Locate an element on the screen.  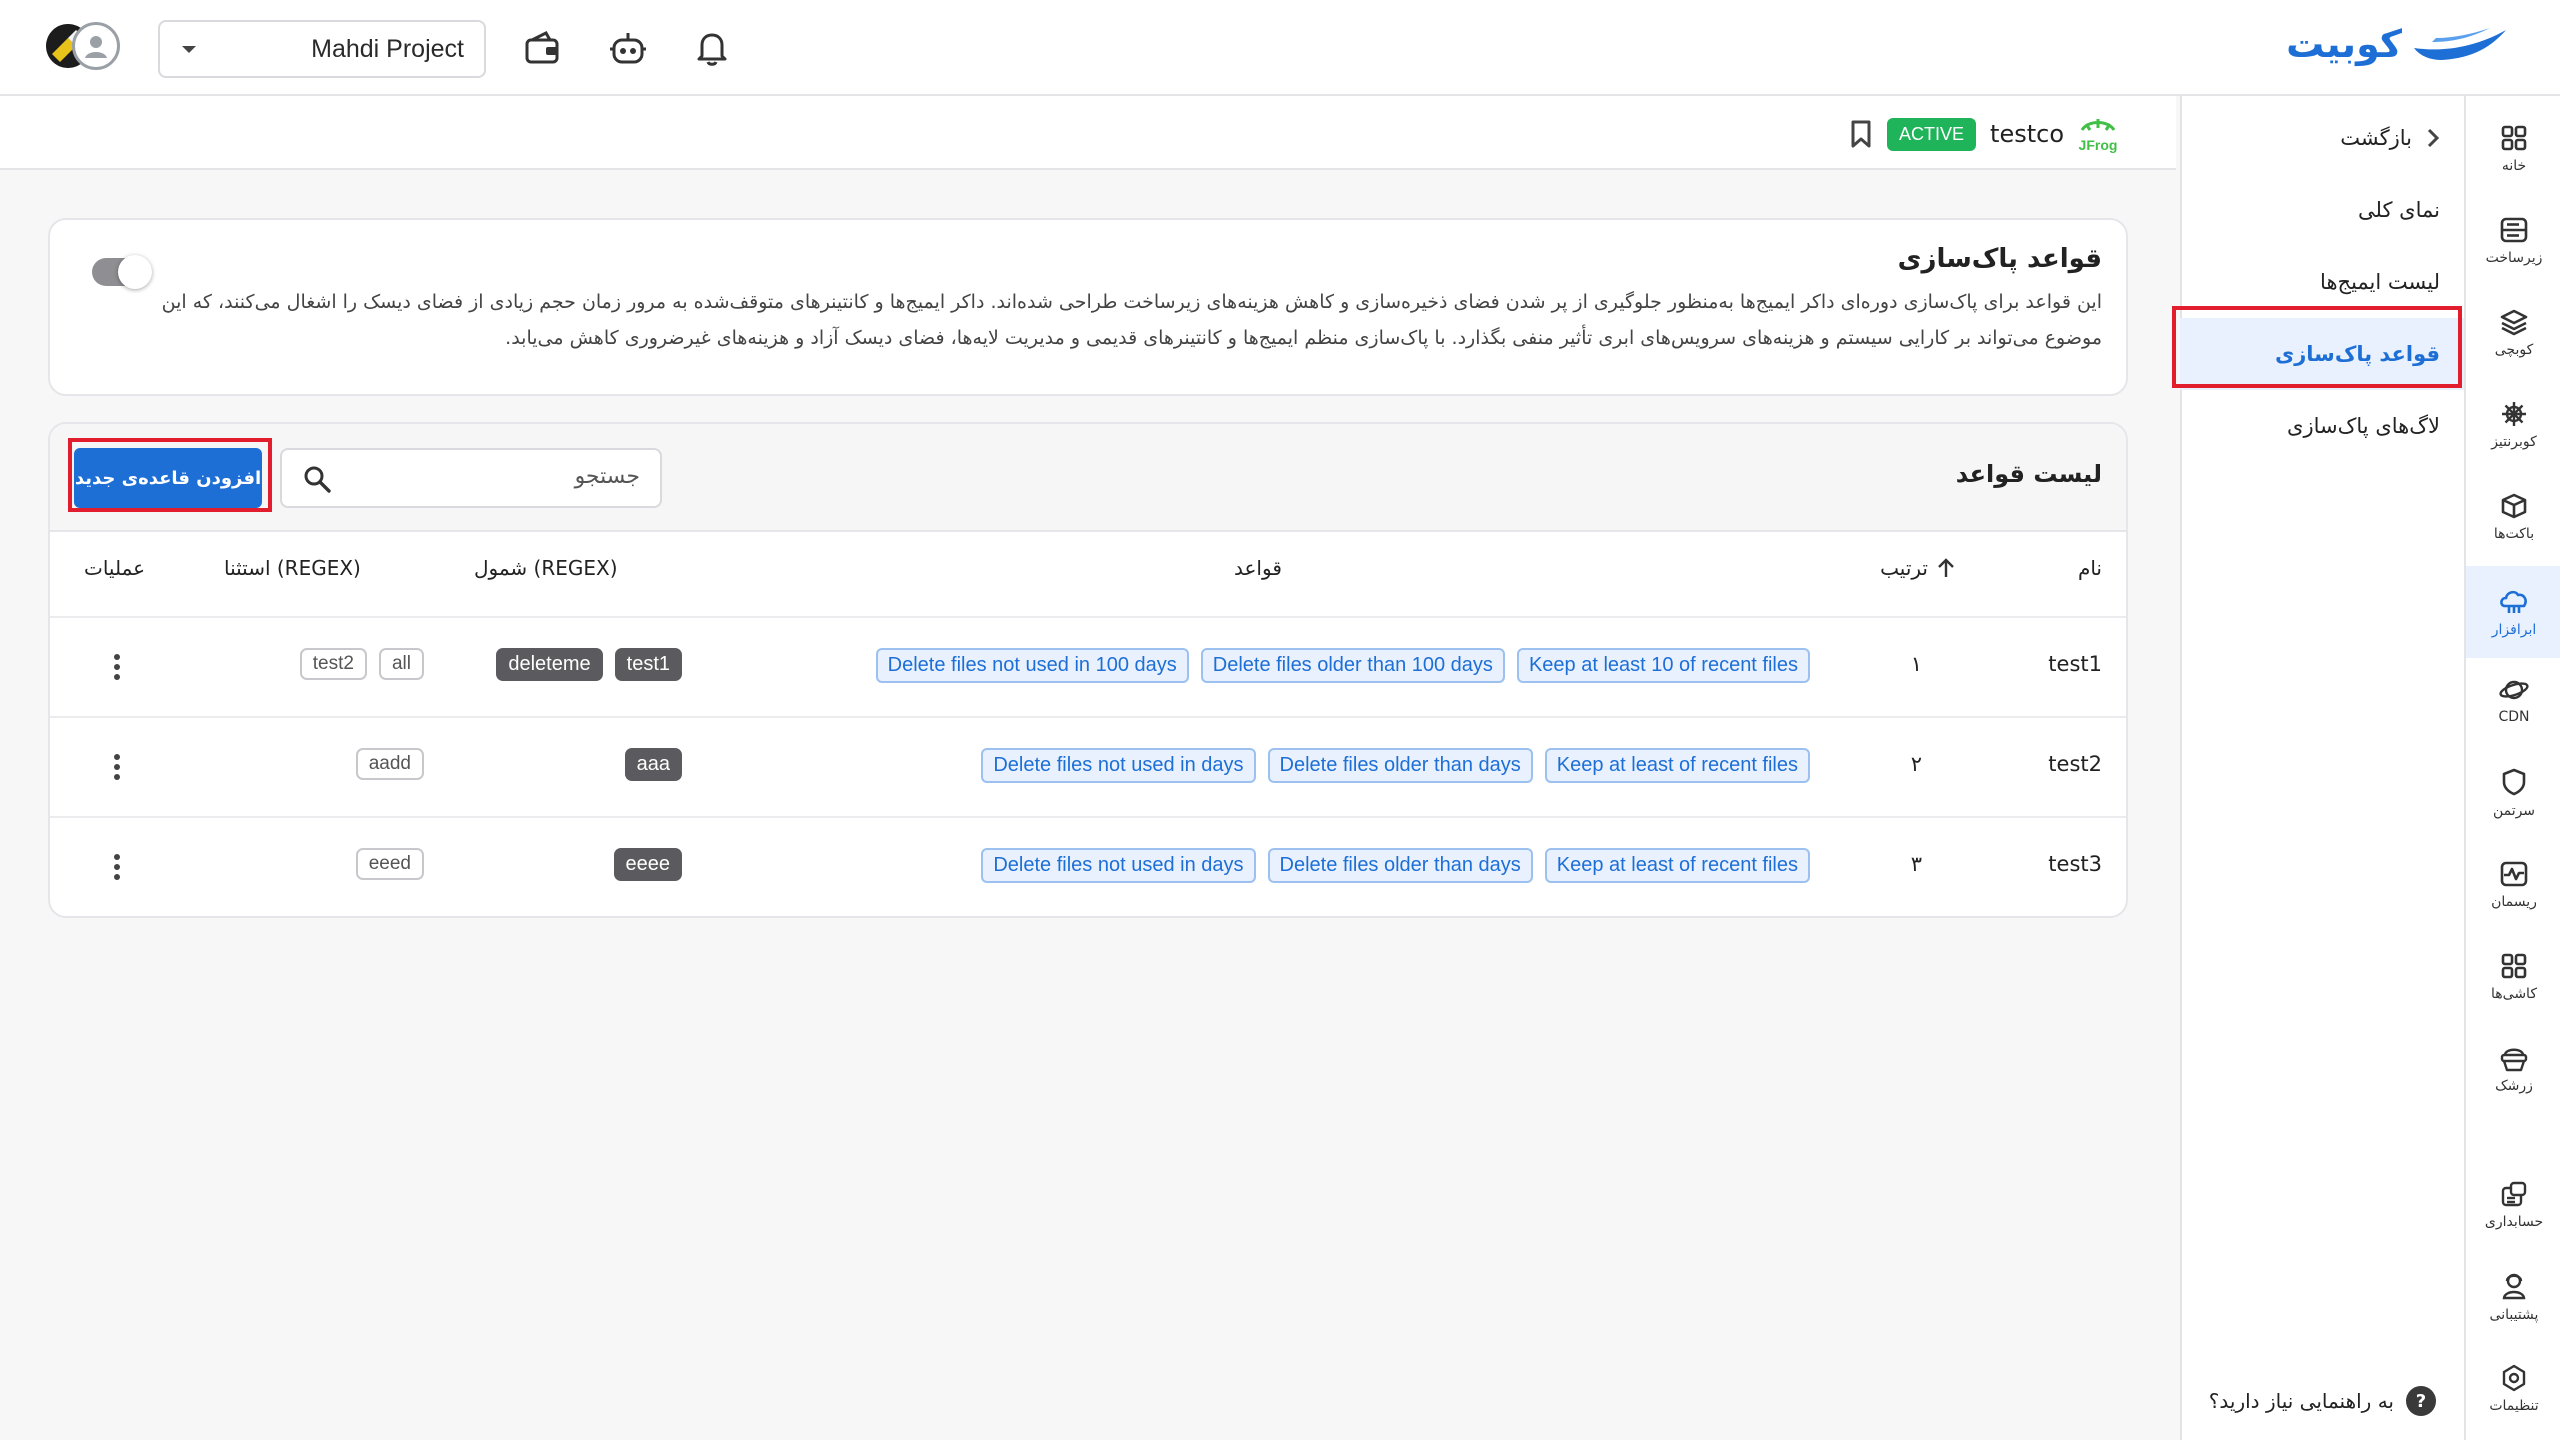
subnav-cleanup-logs: لاگ‌های پاک‌سازی is located at coordinates (2322, 426).